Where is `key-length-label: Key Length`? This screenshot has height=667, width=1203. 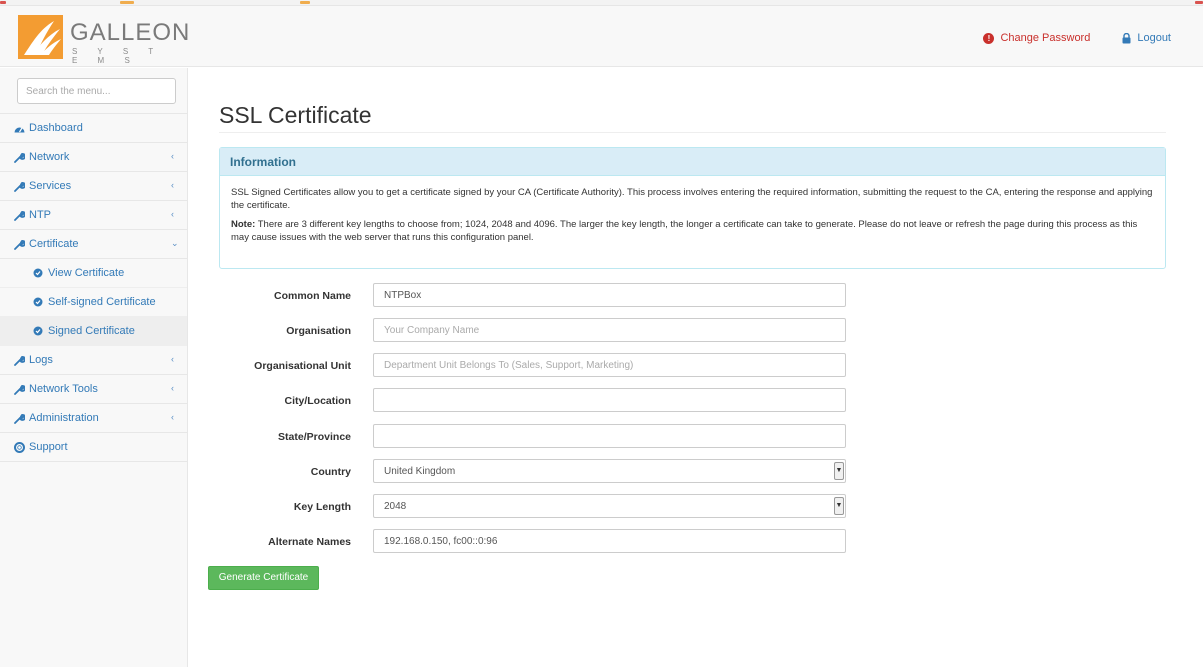 key-length-label: Key Length is located at coordinates (322, 507).